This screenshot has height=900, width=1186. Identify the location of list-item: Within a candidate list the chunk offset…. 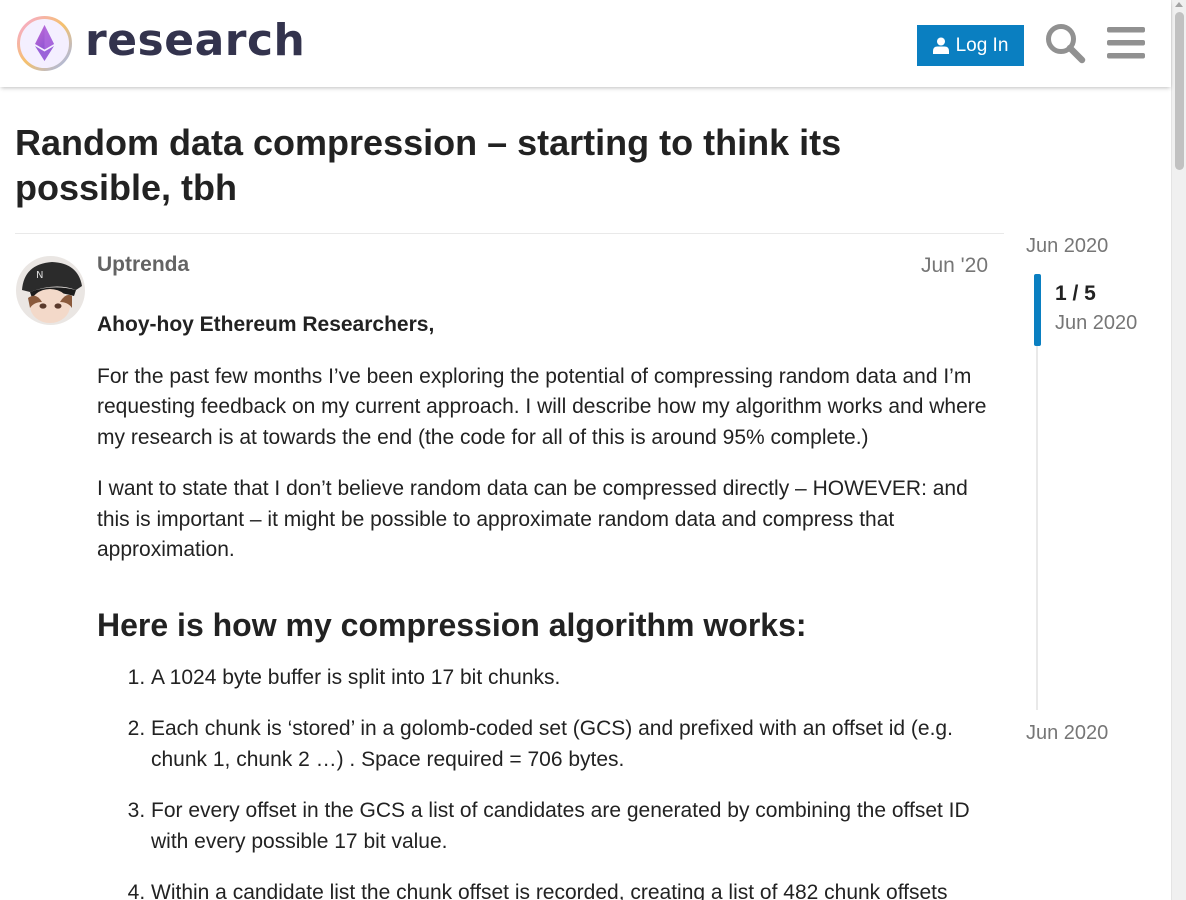
(574, 889).